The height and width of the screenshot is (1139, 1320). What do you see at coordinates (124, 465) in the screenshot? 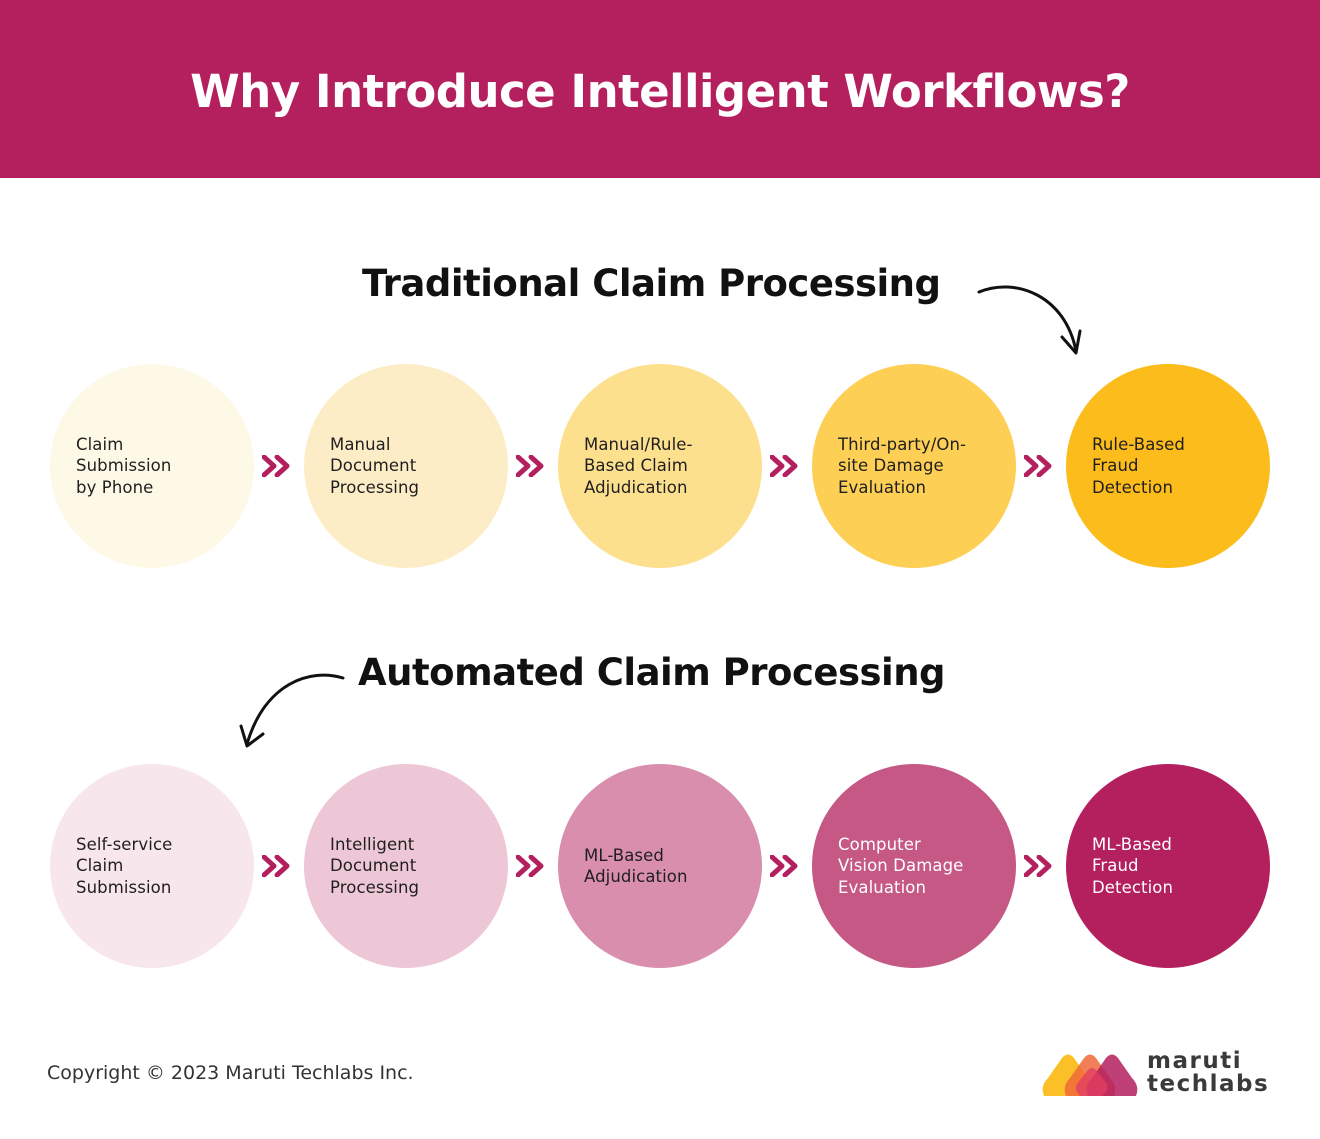
I see `step-label: Claim Submission by Phone` at bounding box center [124, 465].